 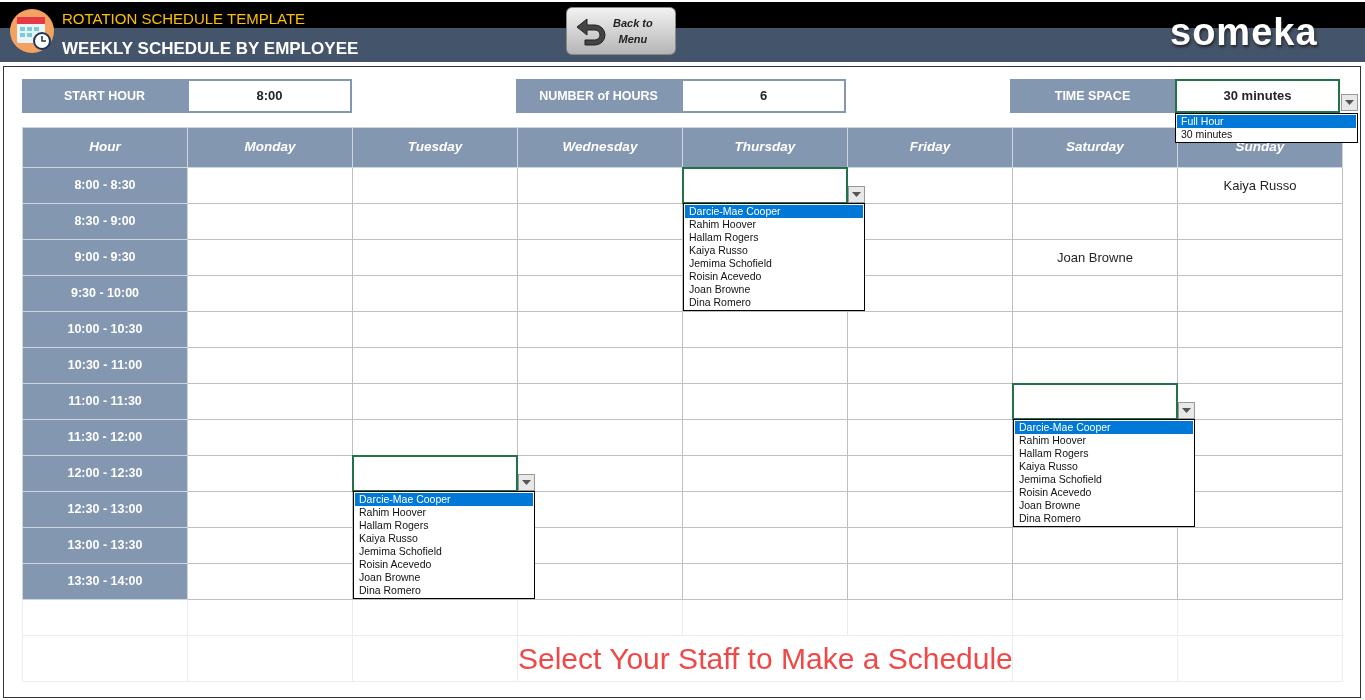 I want to click on calendar-clock-icon, so click(x=32, y=31).